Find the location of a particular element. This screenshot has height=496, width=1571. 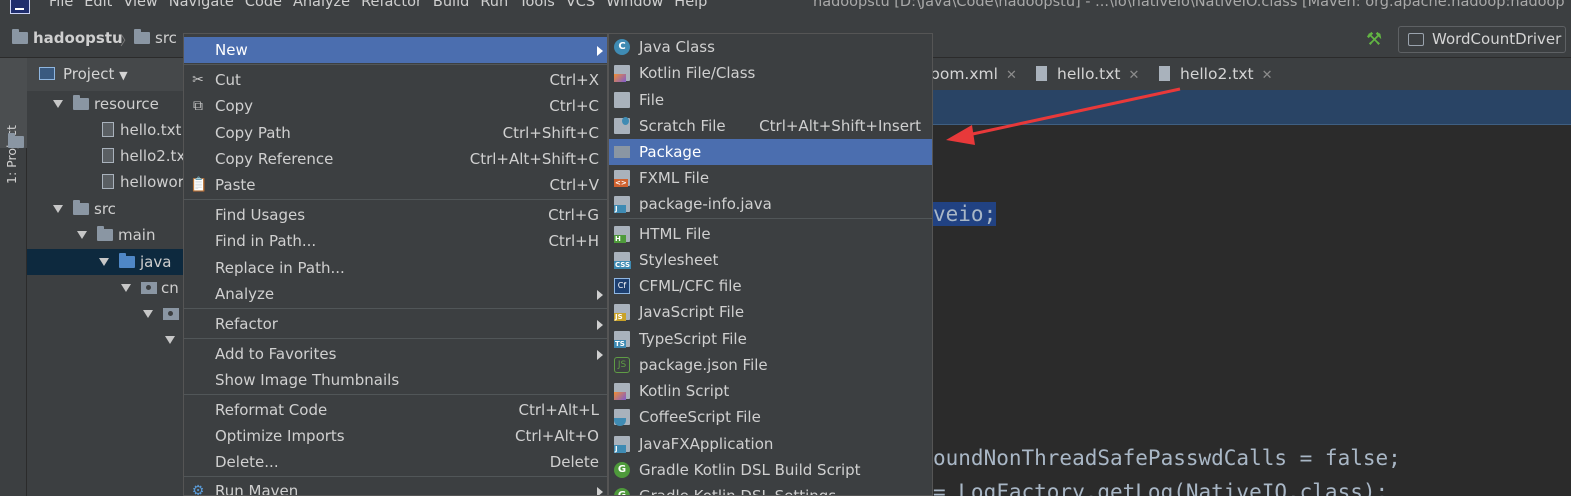

menu-help: Help is located at coordinates (695, 5).